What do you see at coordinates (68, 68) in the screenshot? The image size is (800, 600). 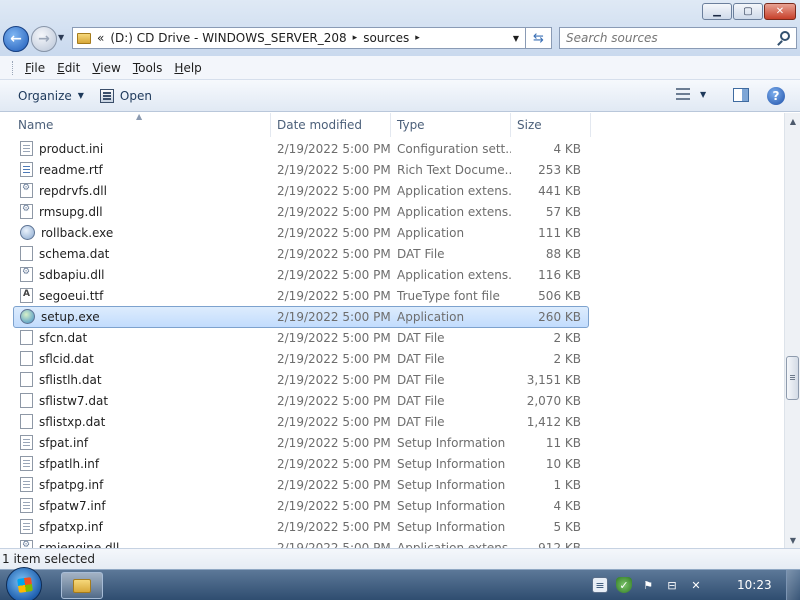 I see `menu-edit: Edit` at bounding box center [68, 68].